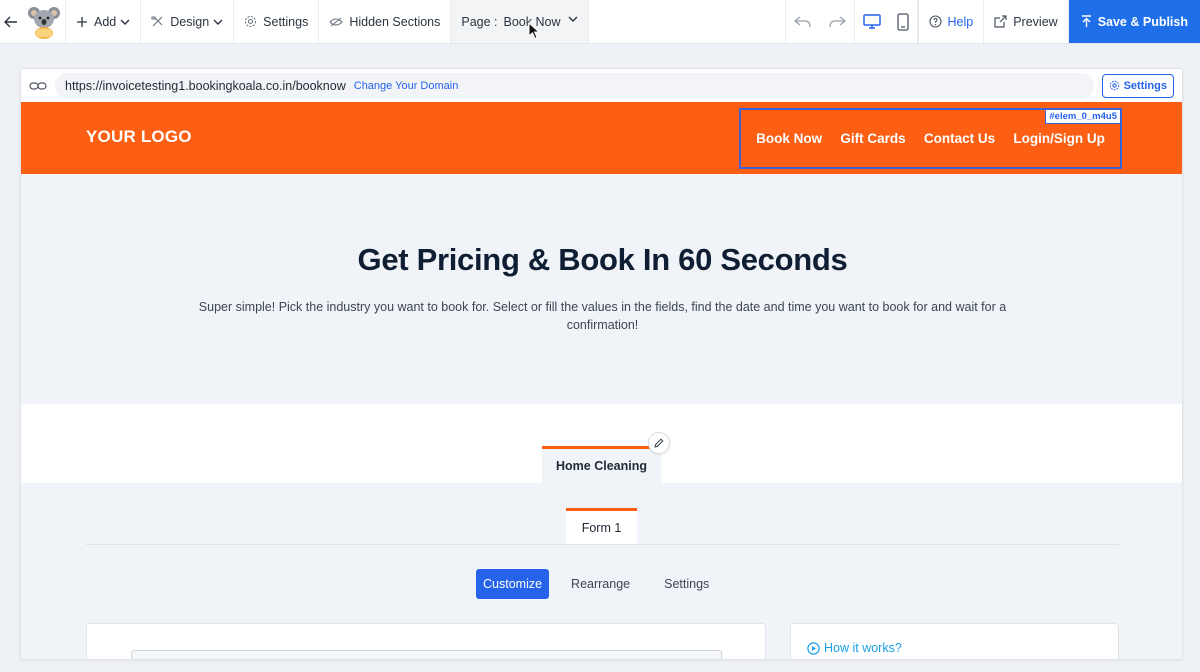 The height and width of the screenshot is (672, 1200). Describe the element at coordinates (479, 21) in the screenshot. I see `page-prefix: Page :` at that location.